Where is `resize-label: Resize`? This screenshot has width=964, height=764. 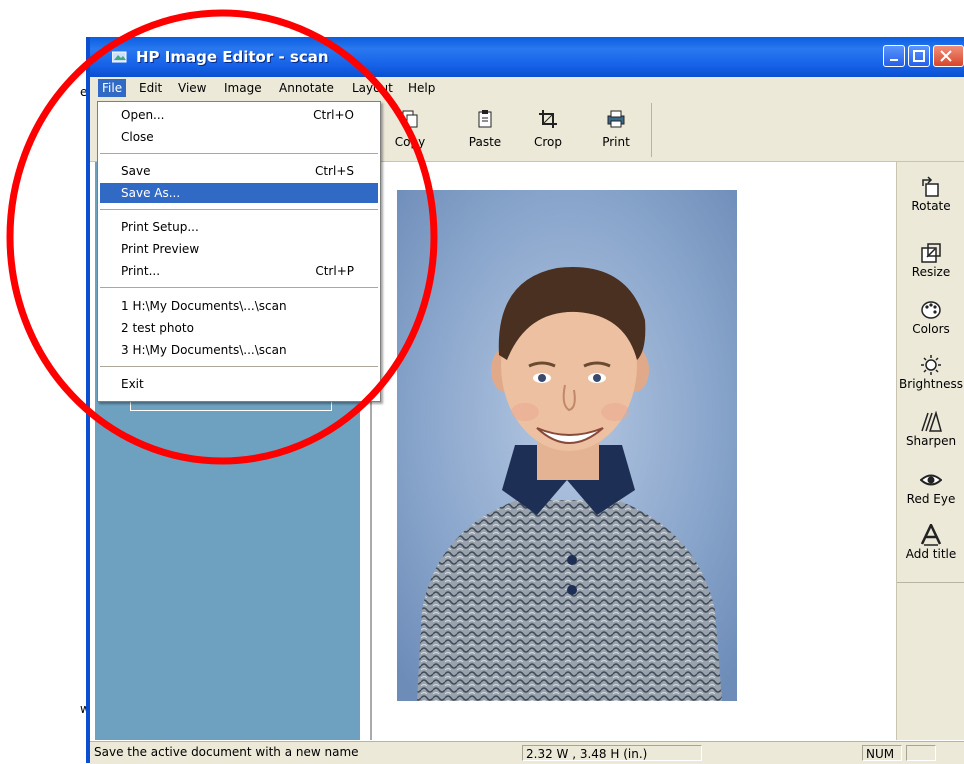
resize-label: Resize is located at coordinates (931, 272).